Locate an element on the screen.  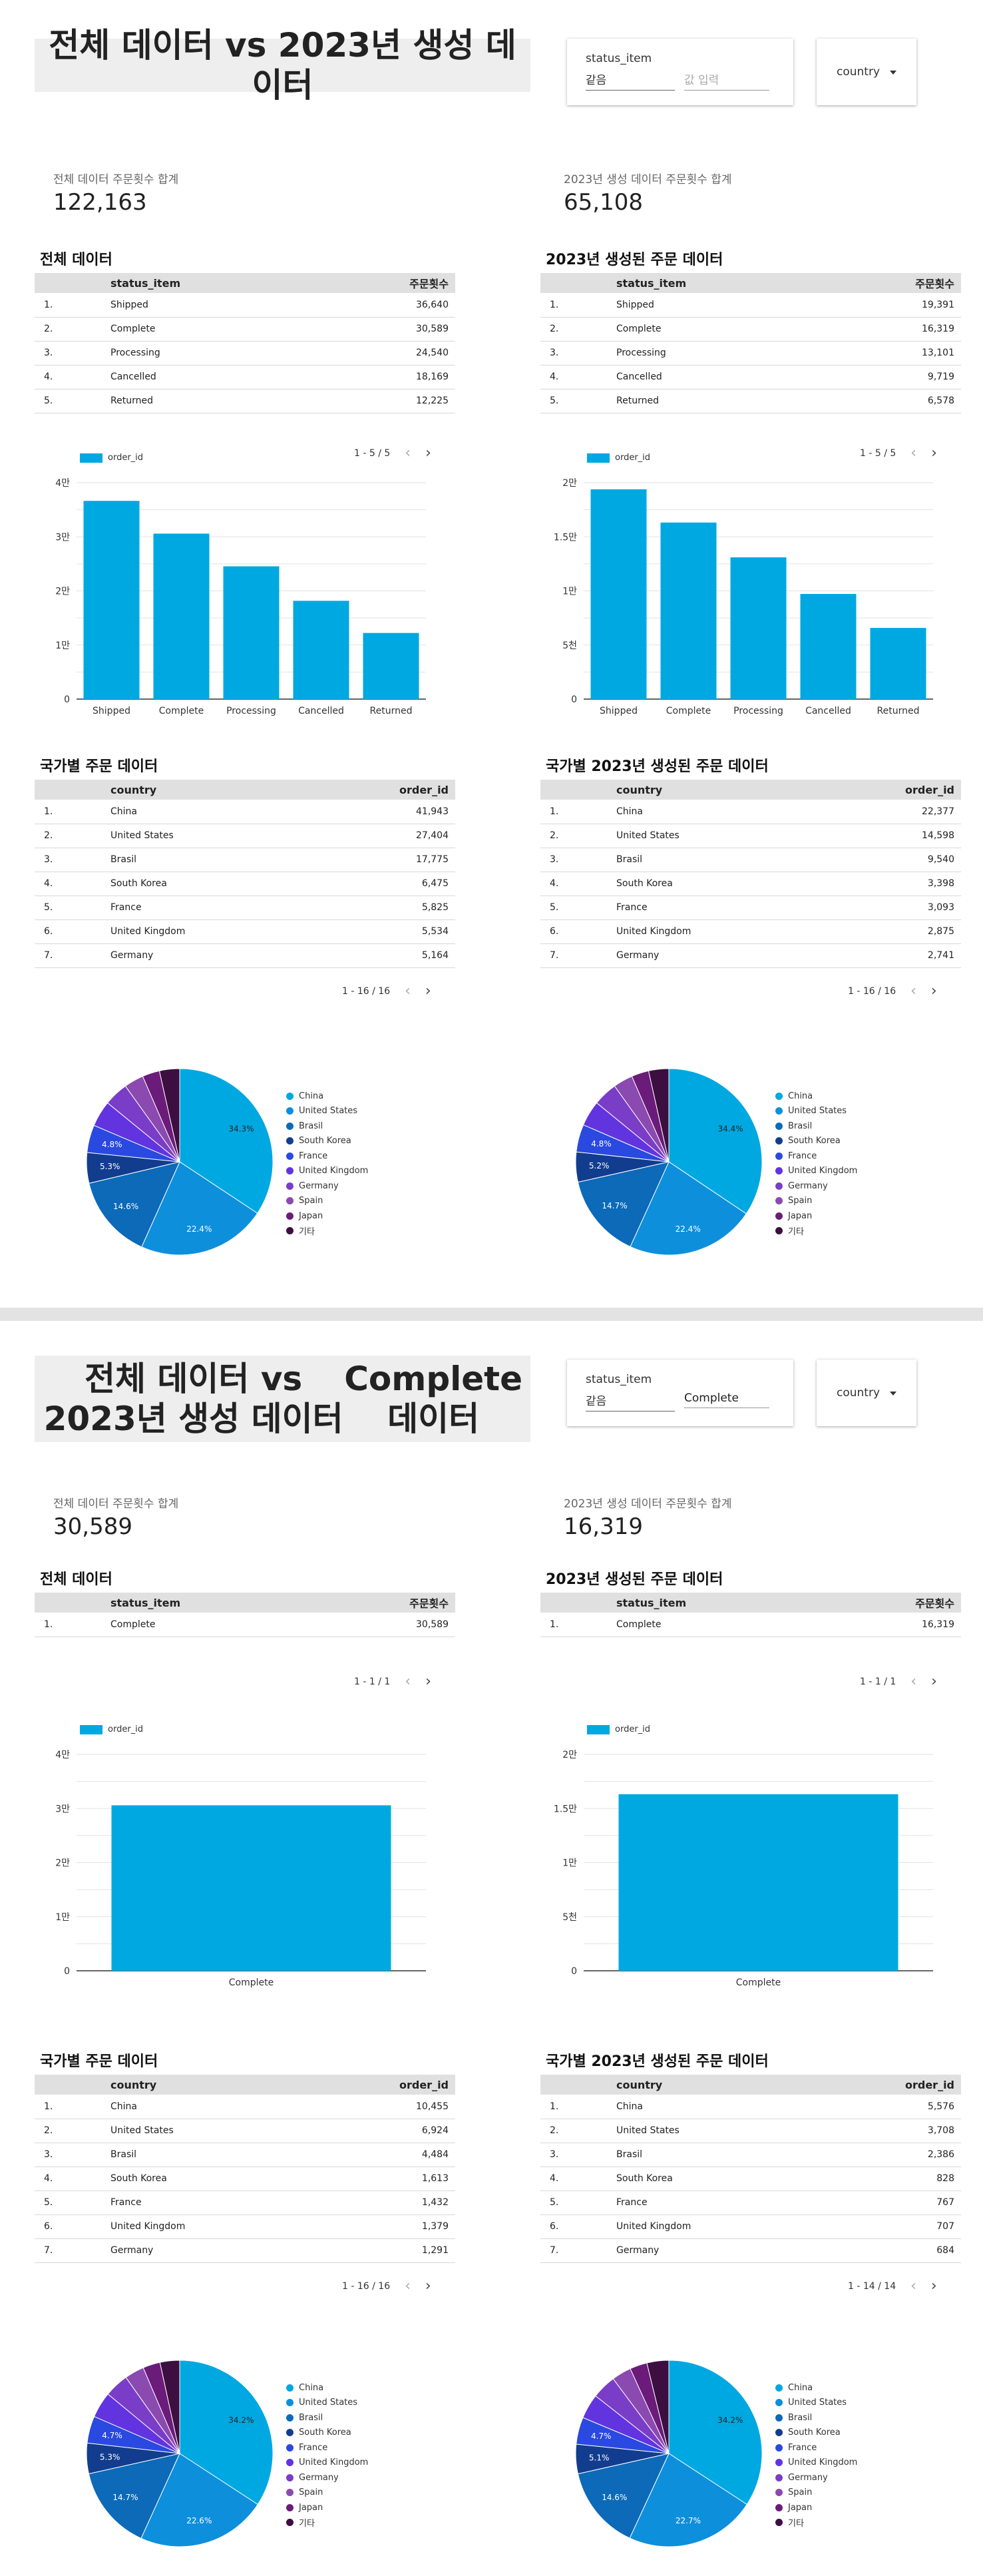
table-row: 6. United Kingdom 707 is located at coordinates (750, 2227).